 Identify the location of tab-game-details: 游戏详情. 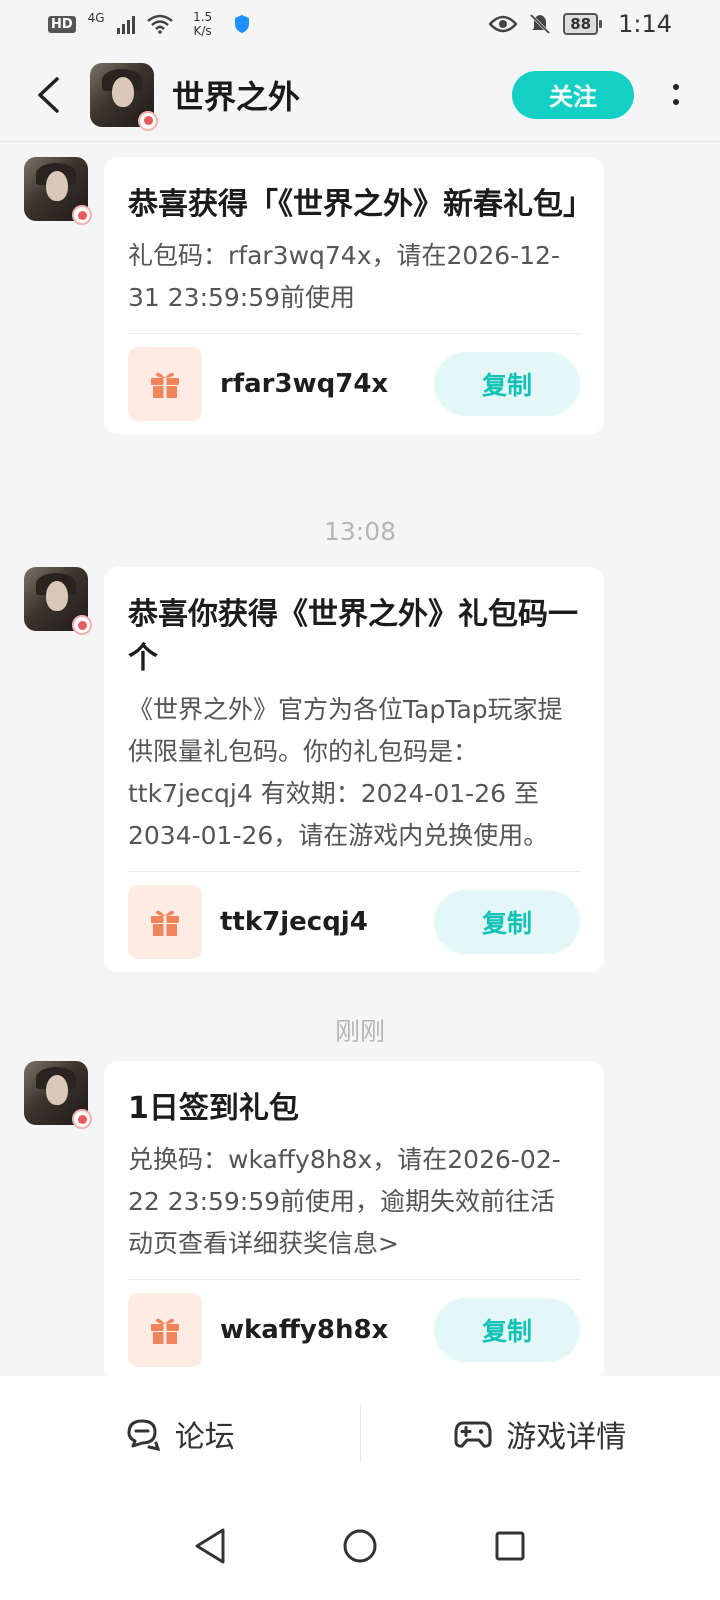
(540, 1434).